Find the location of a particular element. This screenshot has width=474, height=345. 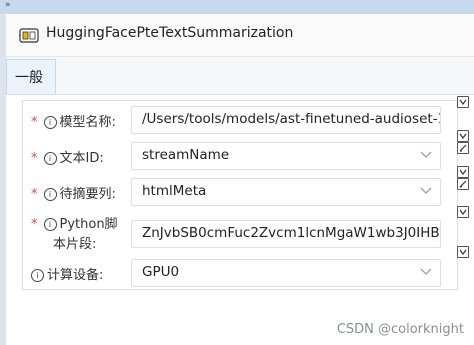

component-icon is located at coordinates (29, 35).